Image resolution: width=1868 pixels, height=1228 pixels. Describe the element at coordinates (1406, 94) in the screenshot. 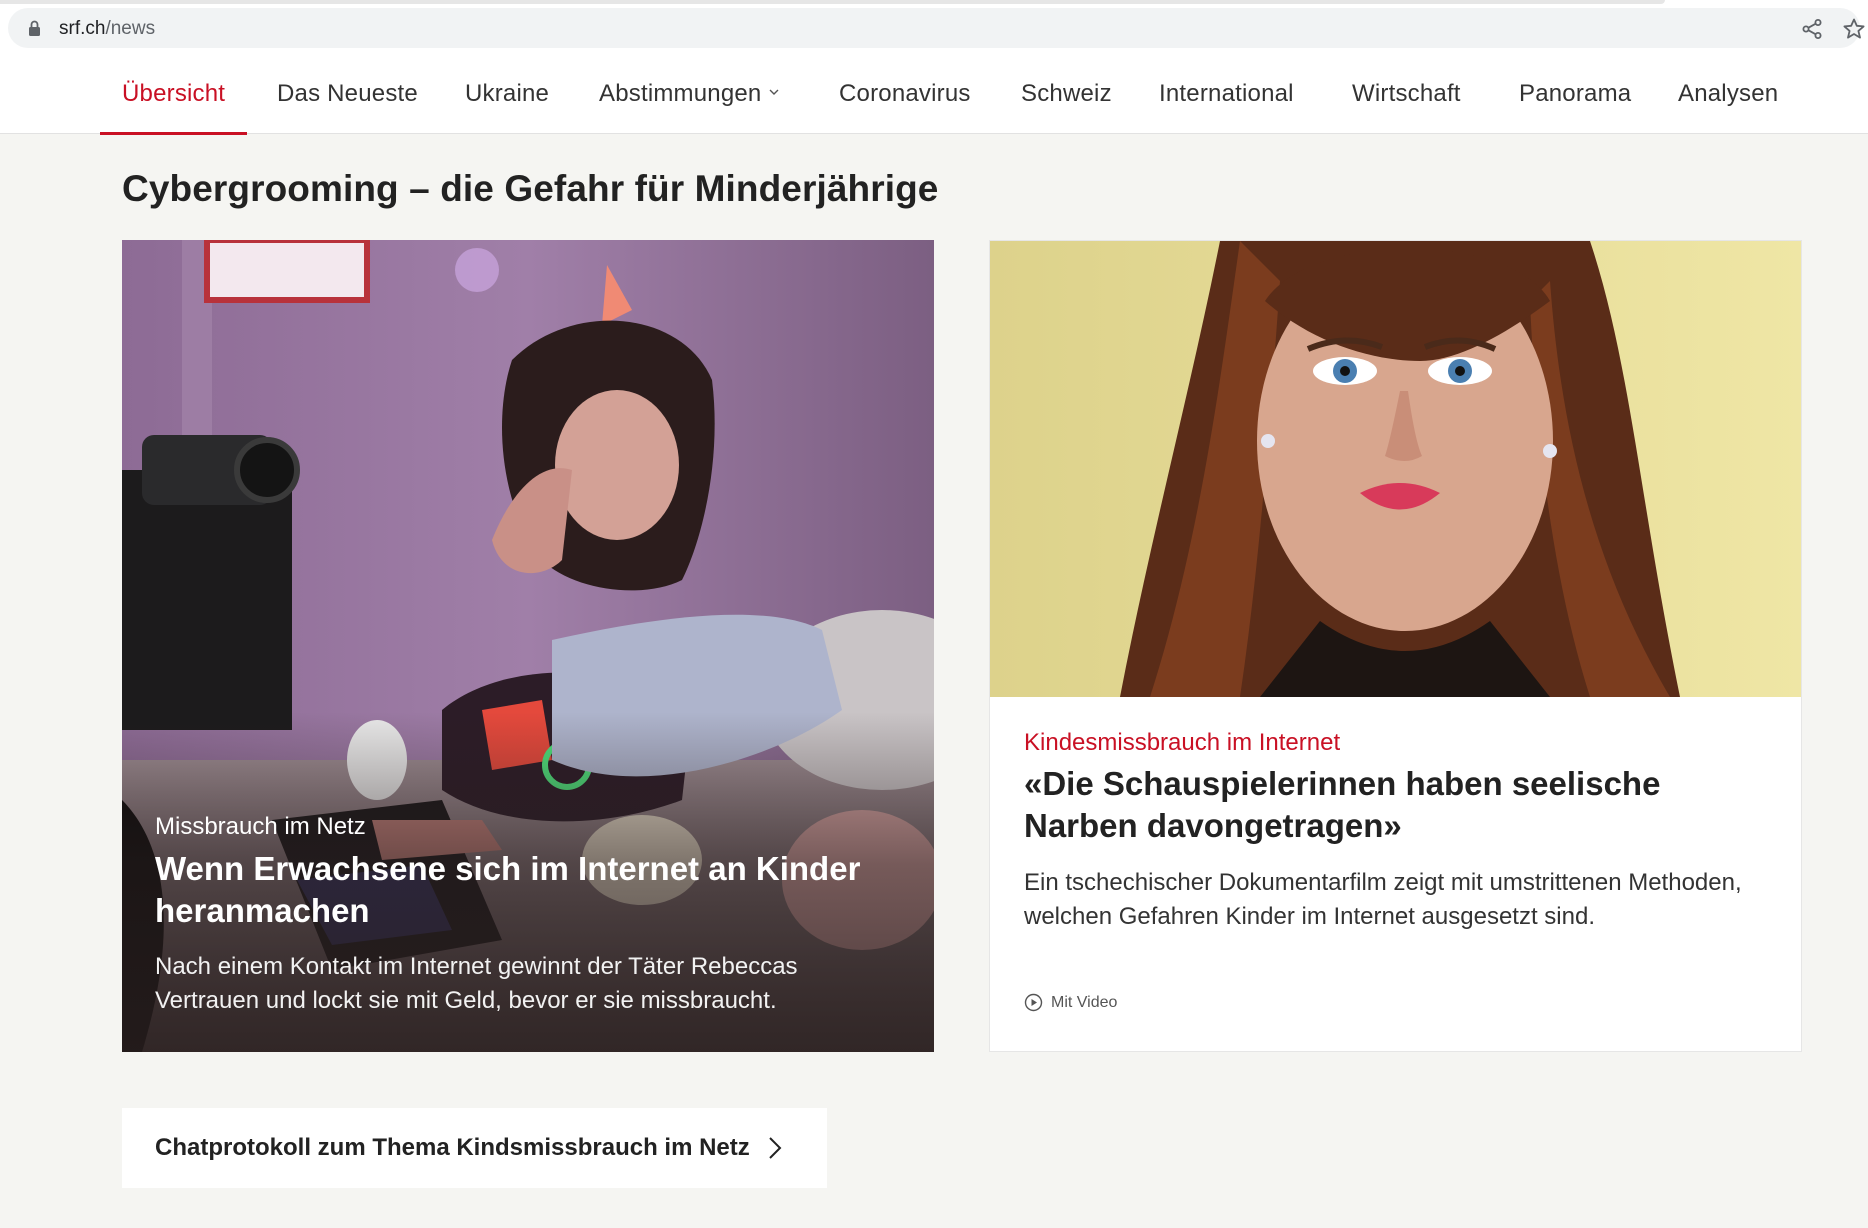

I see `nav-item-wirtschaft: Wirtschaft` at that location.